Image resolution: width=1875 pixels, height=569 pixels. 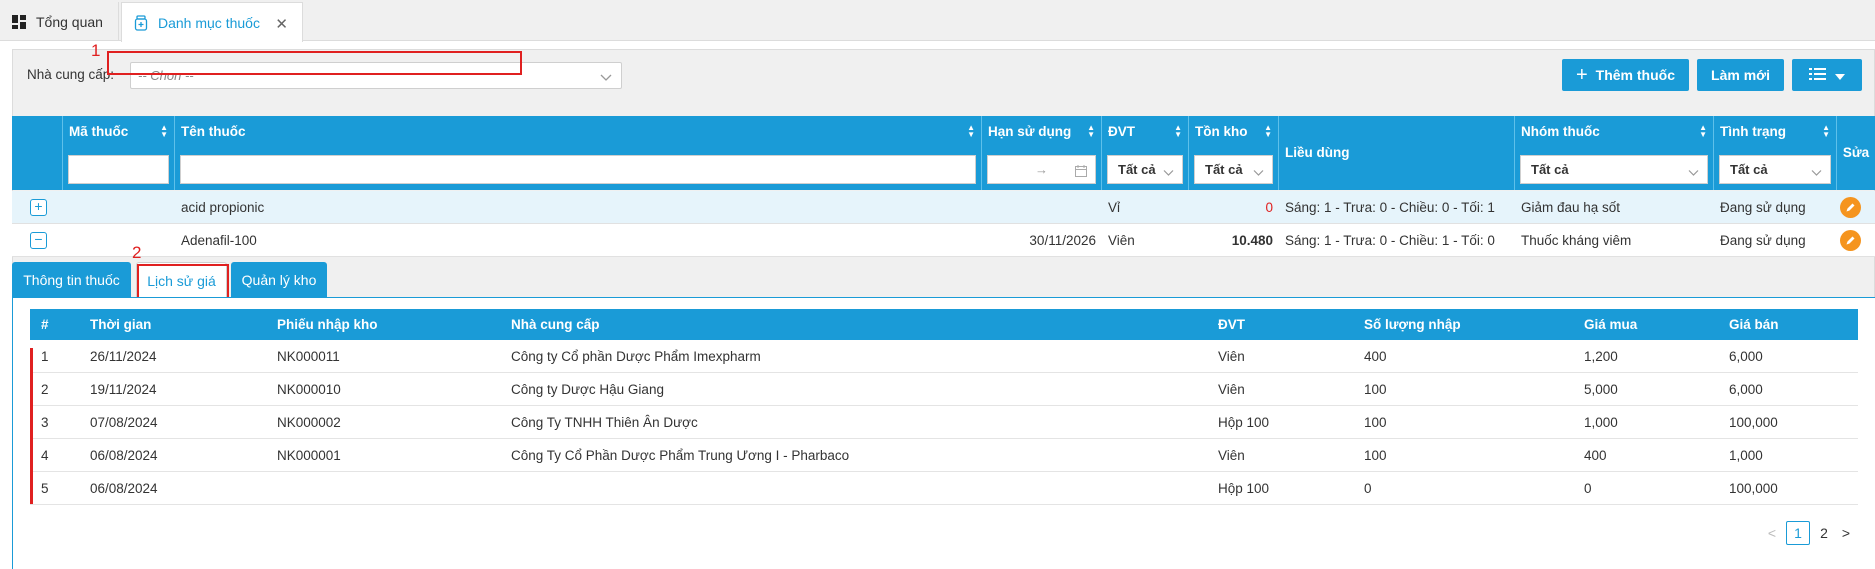 I want to click on cell-supplier: Công ty Dược Hậu Giang, so click(x=587, y=389).